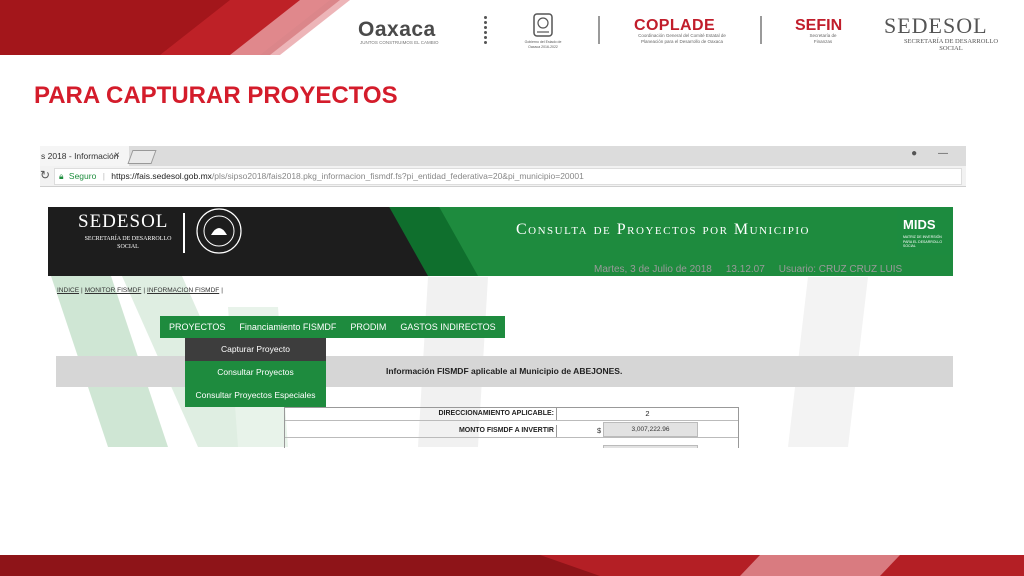  Describe the element at coordinates (397, 29) in the screenshot. I see `oaxaca-logo: Oaxaca` at that location.